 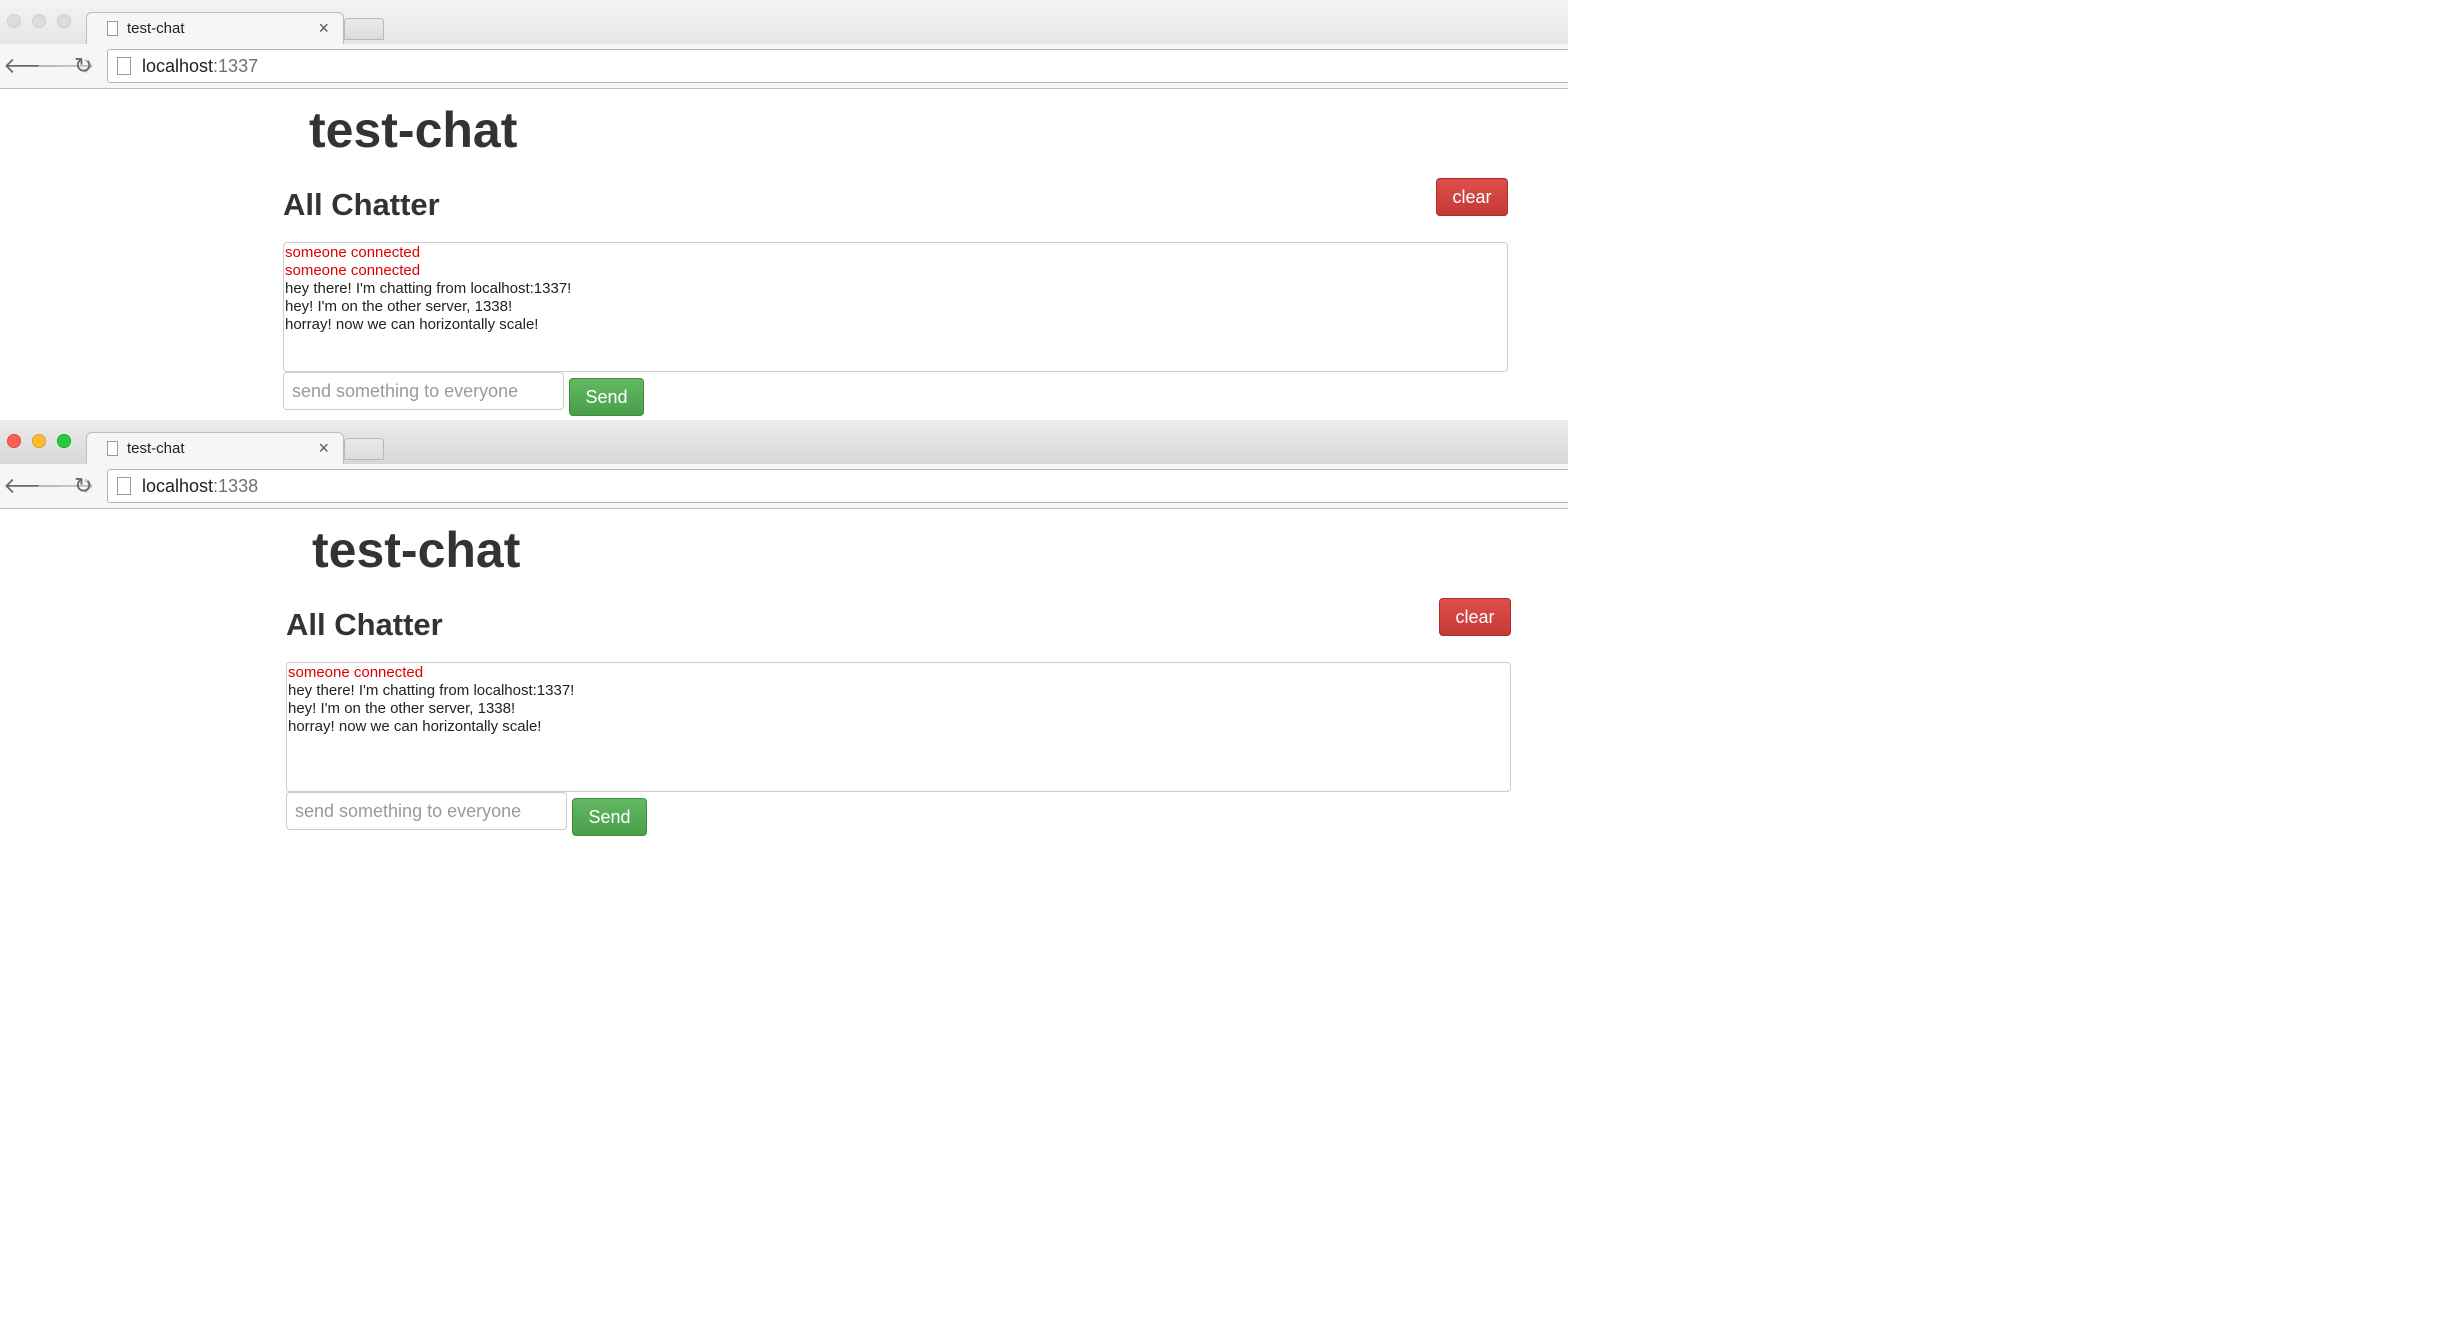 I want to click on url-port: :1337, so click(x=236, y=66).